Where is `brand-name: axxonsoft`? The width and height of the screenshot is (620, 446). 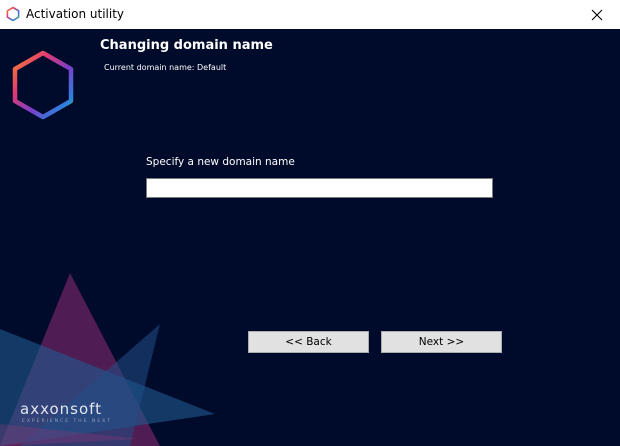 brand-name: axxonsoft is located at coordinates (61, 409).